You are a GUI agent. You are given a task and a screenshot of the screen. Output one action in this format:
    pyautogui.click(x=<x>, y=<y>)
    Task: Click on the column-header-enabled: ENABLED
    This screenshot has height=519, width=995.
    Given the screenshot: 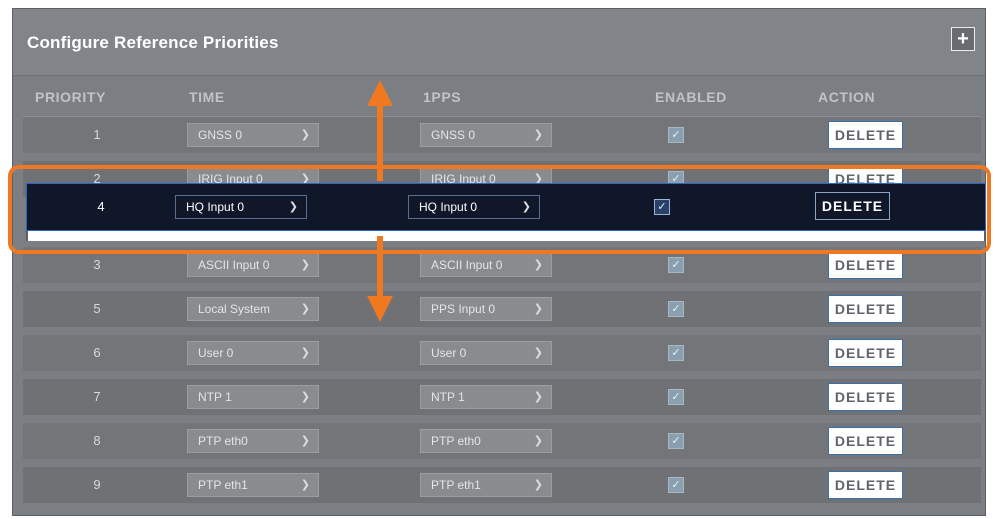 What is the action you would take?
    pyautogui.click(x=691, y=97)
    